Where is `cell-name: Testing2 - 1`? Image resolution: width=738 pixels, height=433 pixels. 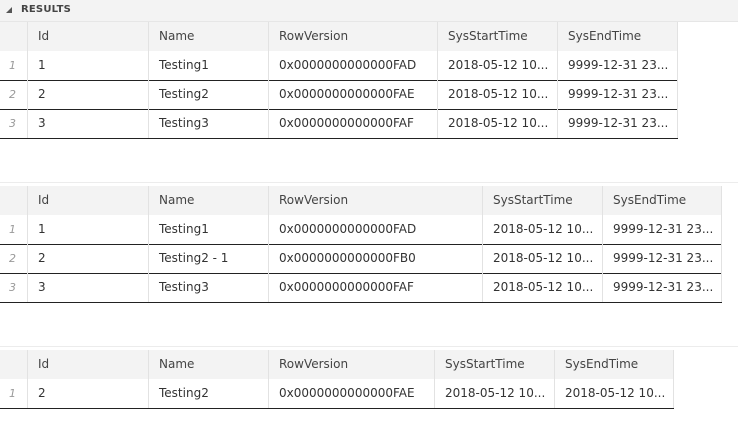 cell-name: Testing2 - 1 is located at coordinates (209, 258).